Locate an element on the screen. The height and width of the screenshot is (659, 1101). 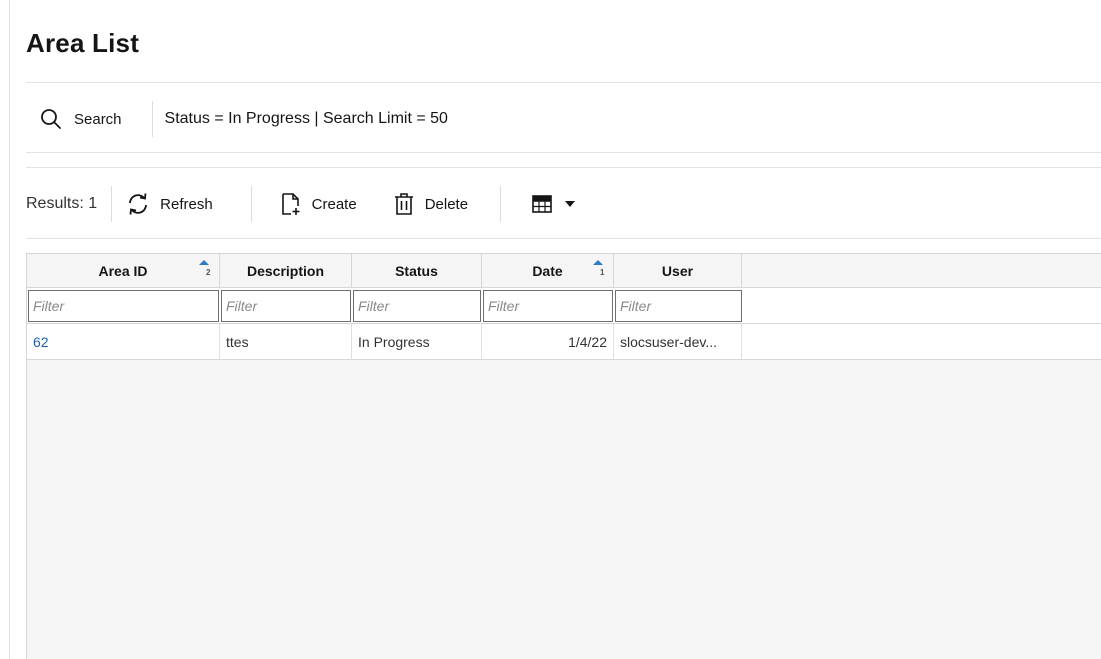
date-filter-input is located at coordinates (548, 306).